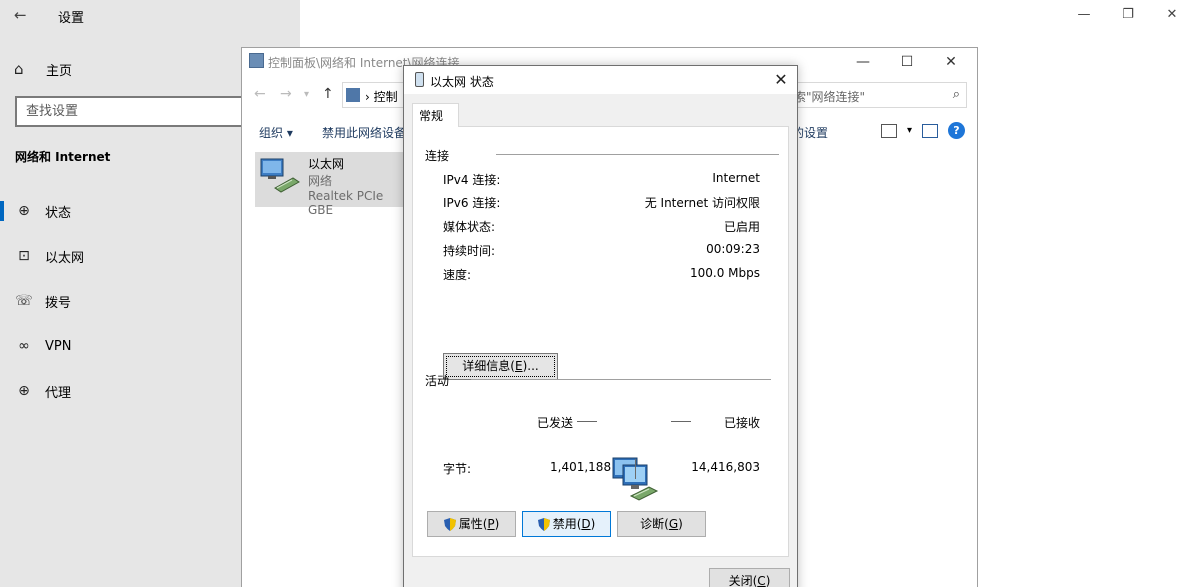 This screenshot has width=1200, height=587. Describe the element at coordinates (24, 391) in the screenshot. I see `proxy-globe-icon: ⊕` at that location.